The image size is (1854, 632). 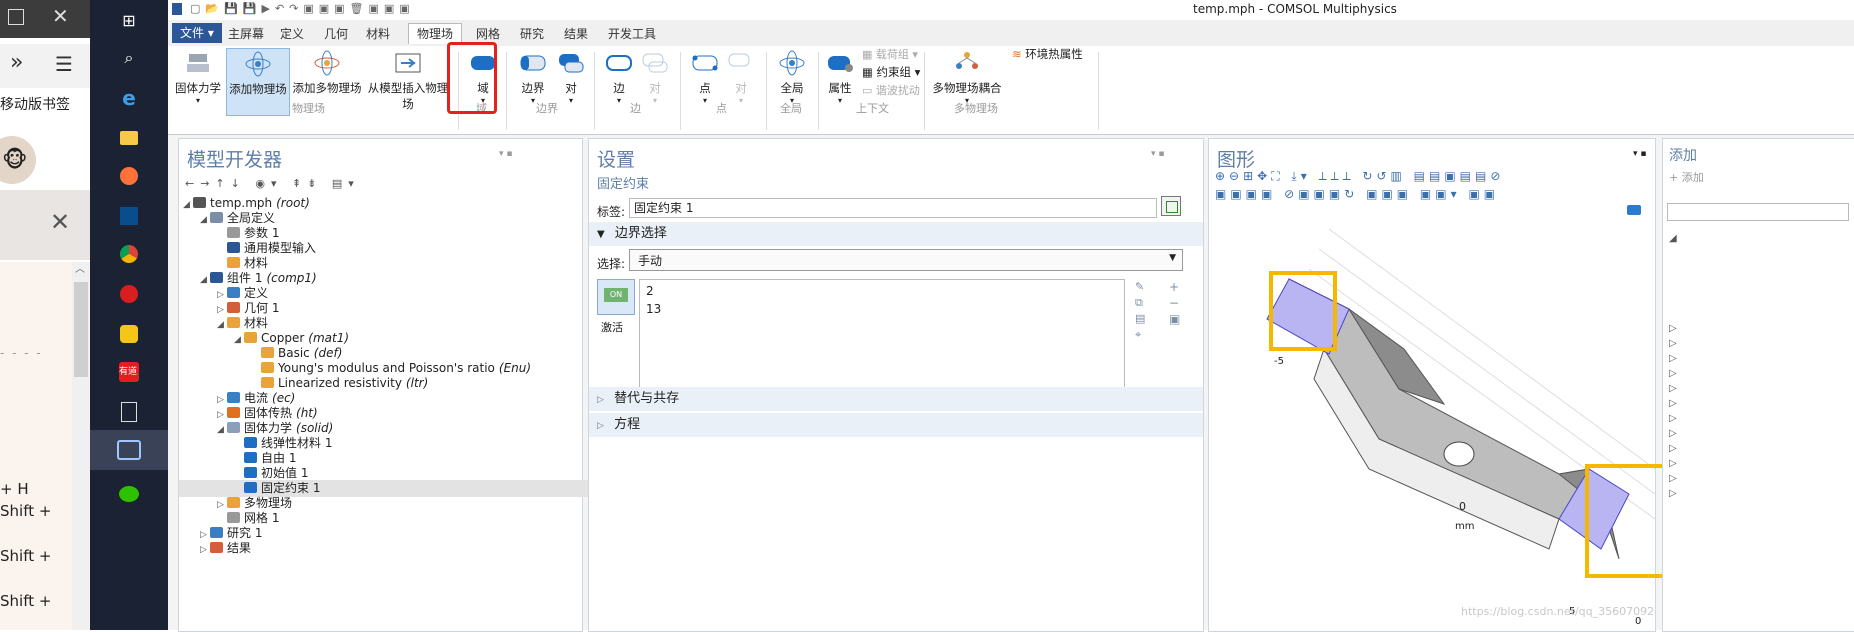 I want to click on windows-start-icon: ⊞, so click(x=129, y=20).